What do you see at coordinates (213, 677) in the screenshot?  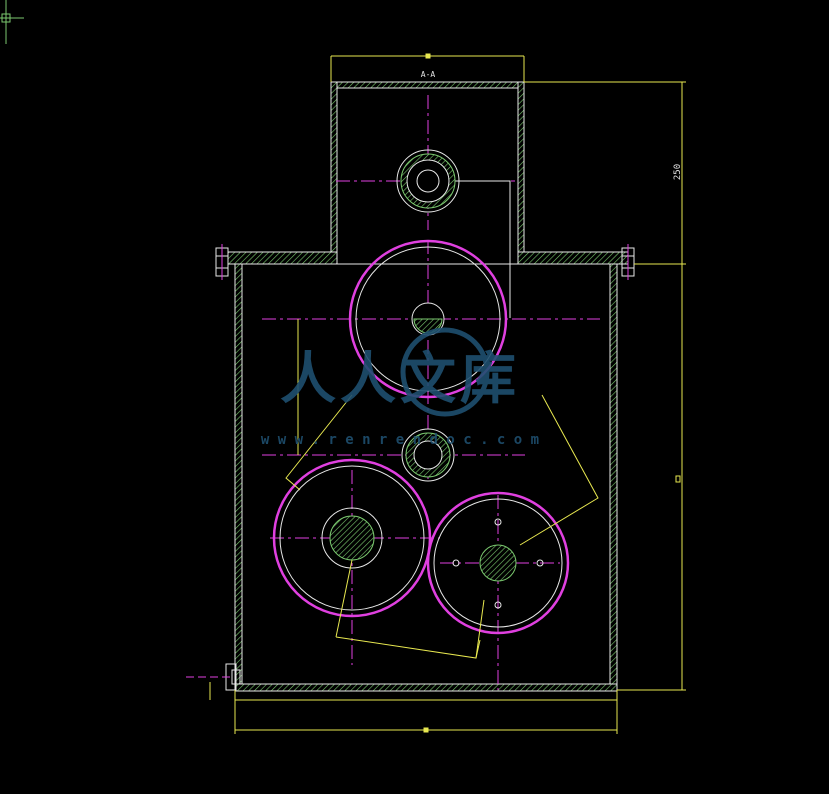 I see `drain-plug` at bounding box center [213, 677].